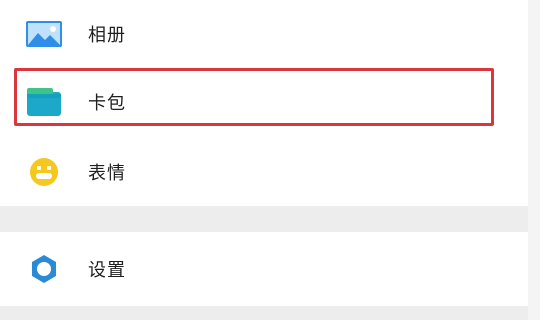  Describe the element at coordinates (107, 173) in the screenshot. I see `menu-item-label: 表情` at that location.